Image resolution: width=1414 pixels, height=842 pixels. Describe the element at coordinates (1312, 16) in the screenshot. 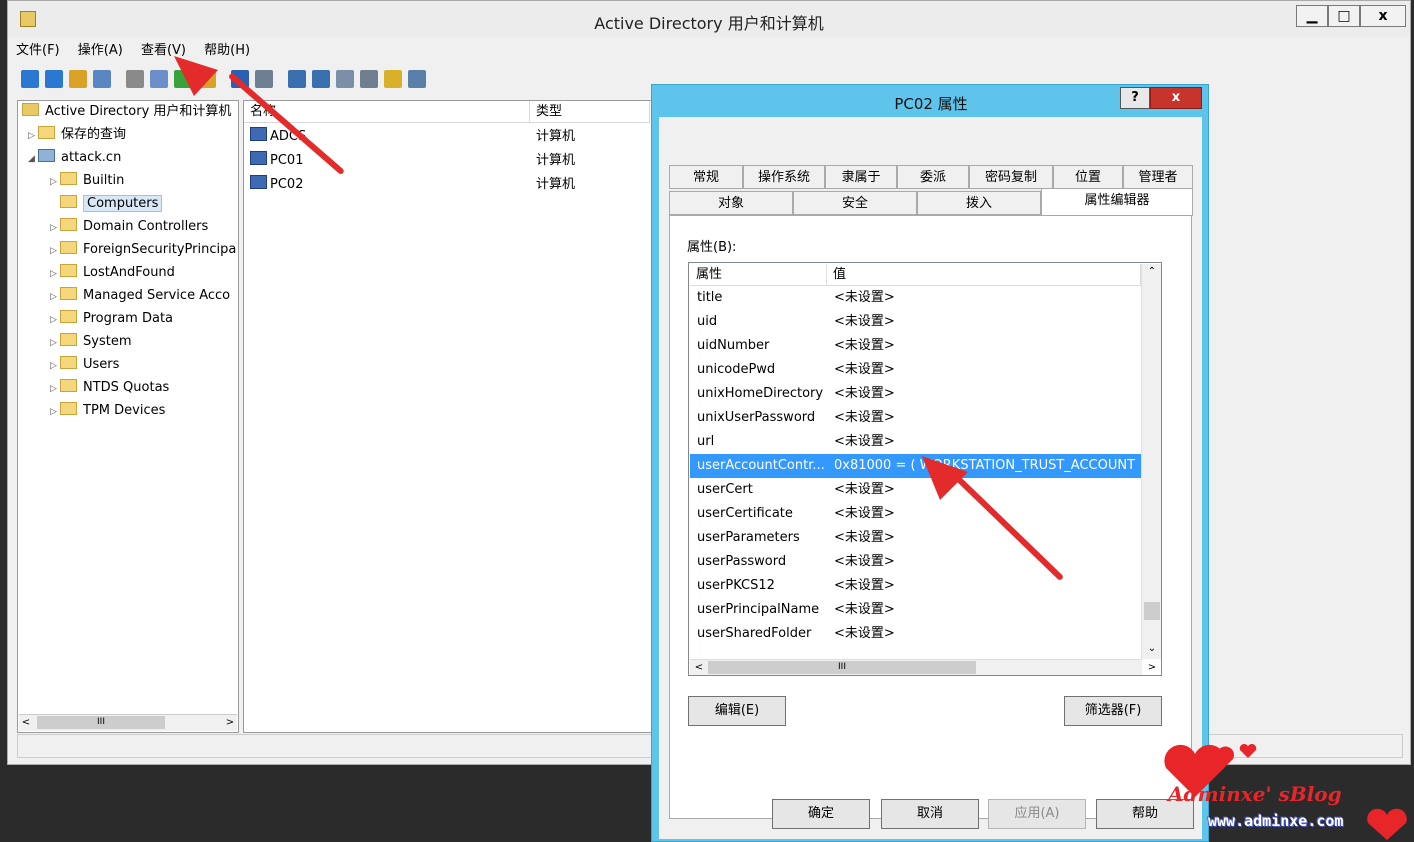

I see `minimize-button: ▁` at that location.